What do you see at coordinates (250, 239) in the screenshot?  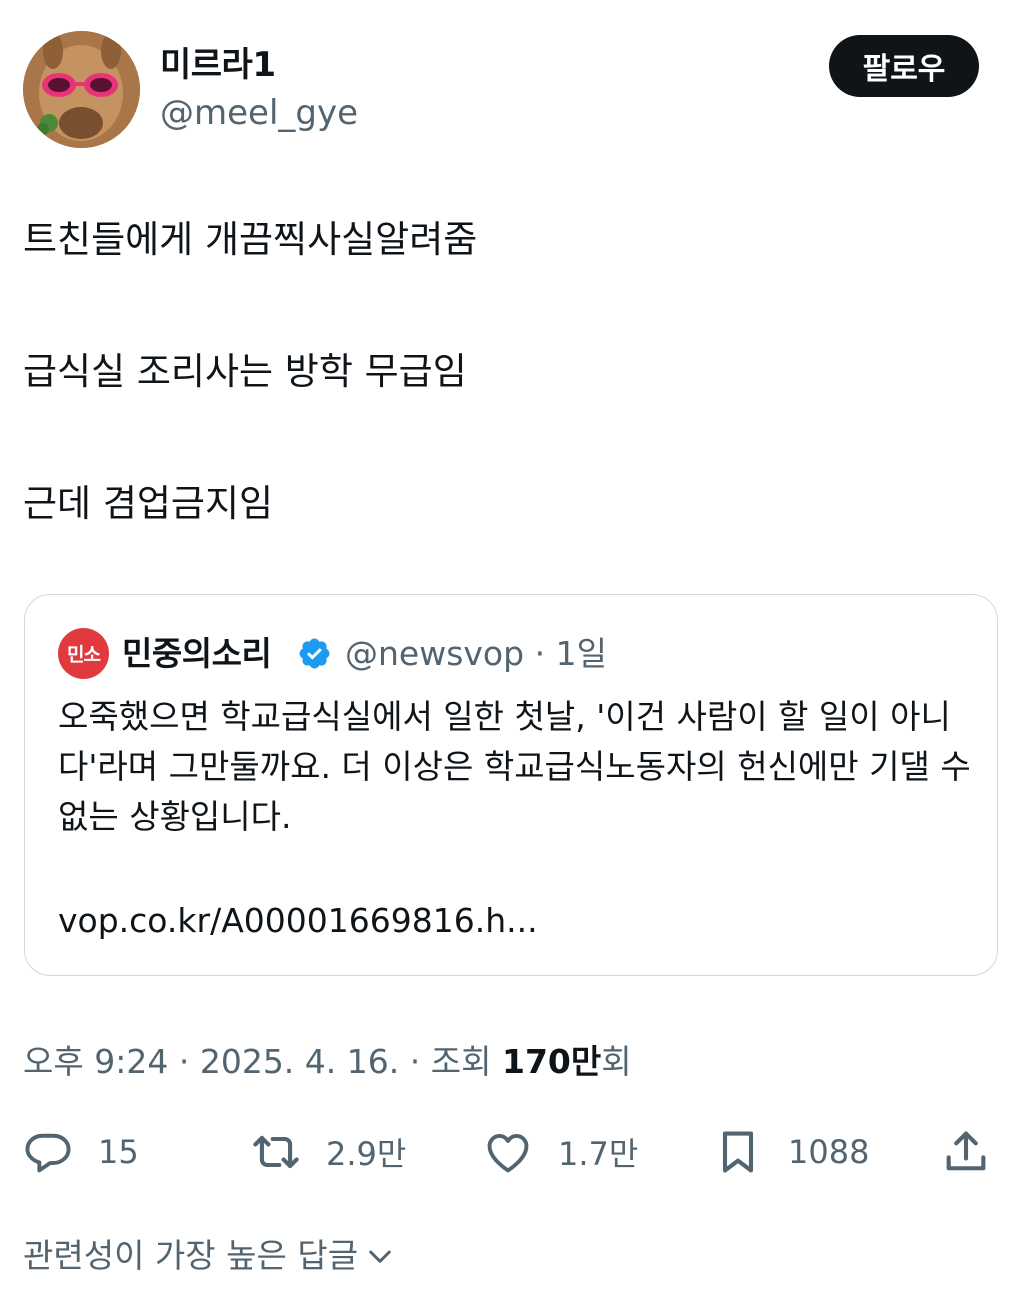 I see `tweet-text-line: 트친들에게 개끔찍사실알려줌` at bounding box center [250, 239].